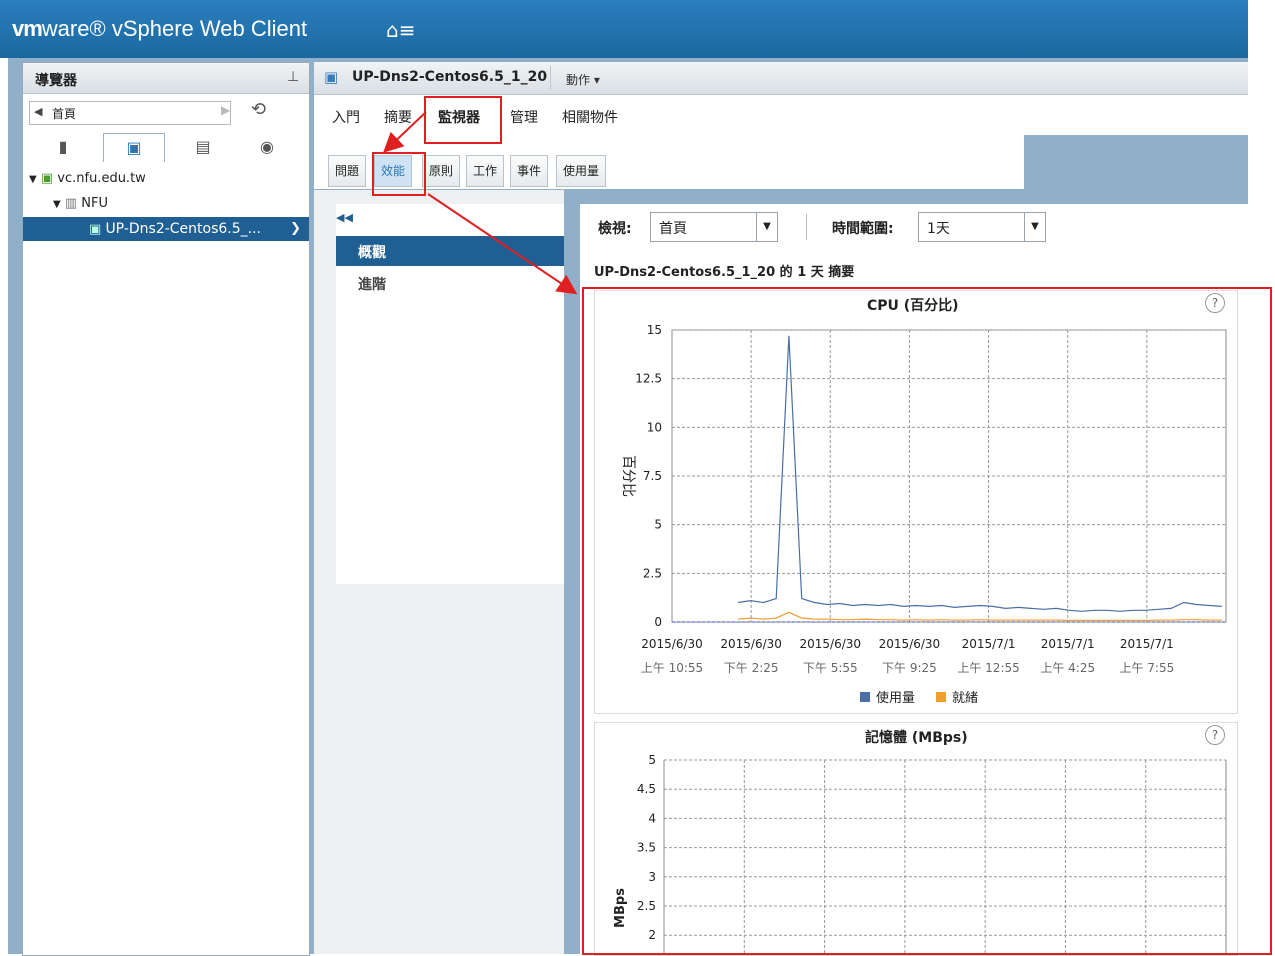 The height and width of the screenshot is (956, 1275). I want to click on y-tick-label: 4, so click(652, 818).